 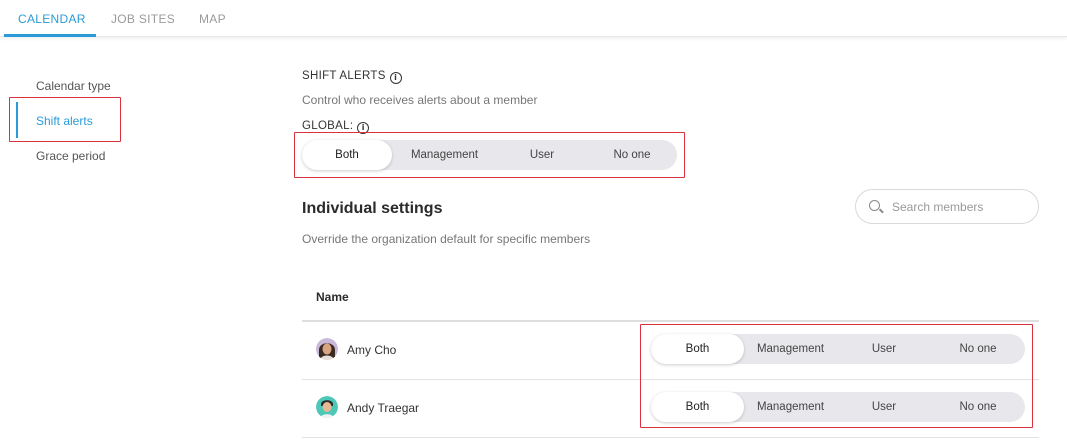 I want to click on search-members-box, so click(x=947, y=206).